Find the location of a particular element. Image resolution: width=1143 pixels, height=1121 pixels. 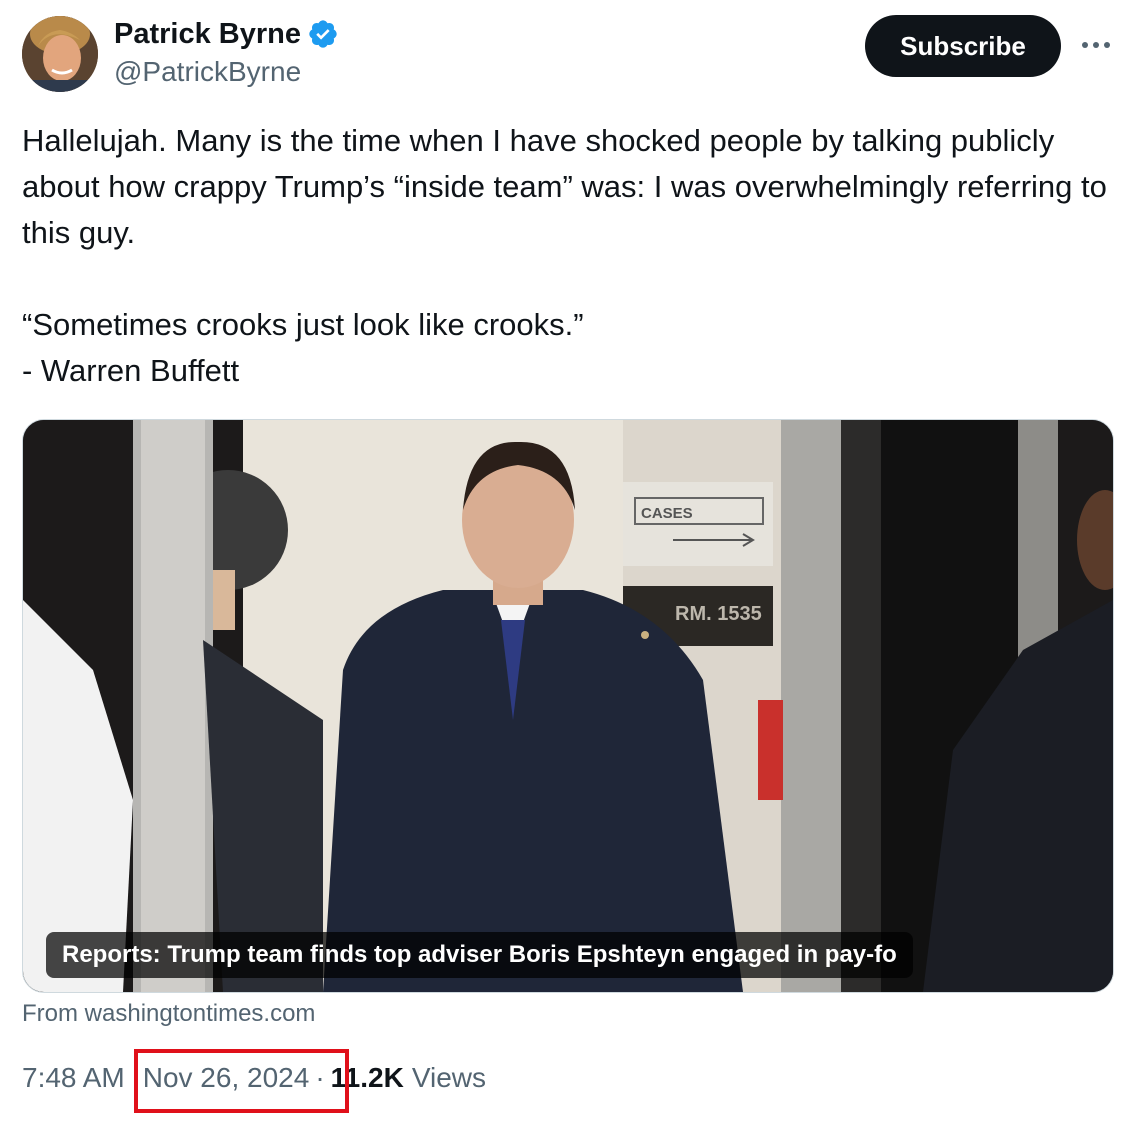

avatar is located at coordinates (60, 54).